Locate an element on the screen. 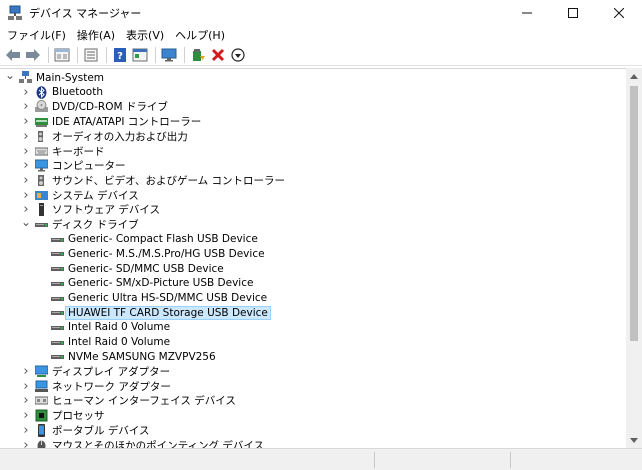 Image resolution: width=642 pixels, height=470 pixels. download-icon is located at coordinates (238, 54).